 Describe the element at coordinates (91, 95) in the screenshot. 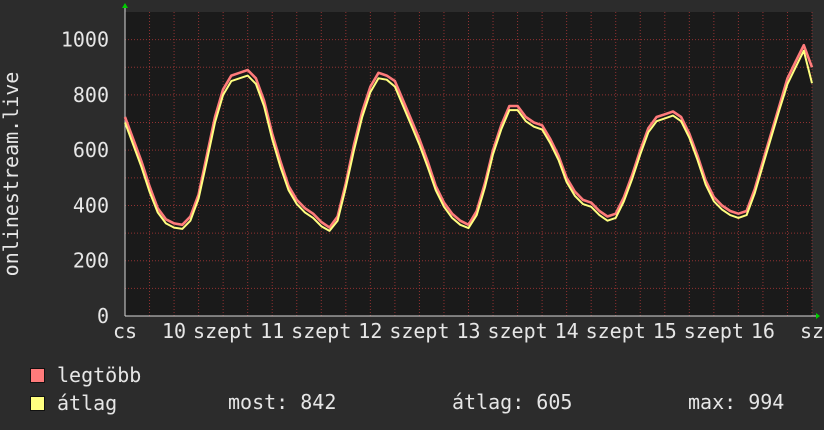

I see `y-tick-label: 800` at that location.